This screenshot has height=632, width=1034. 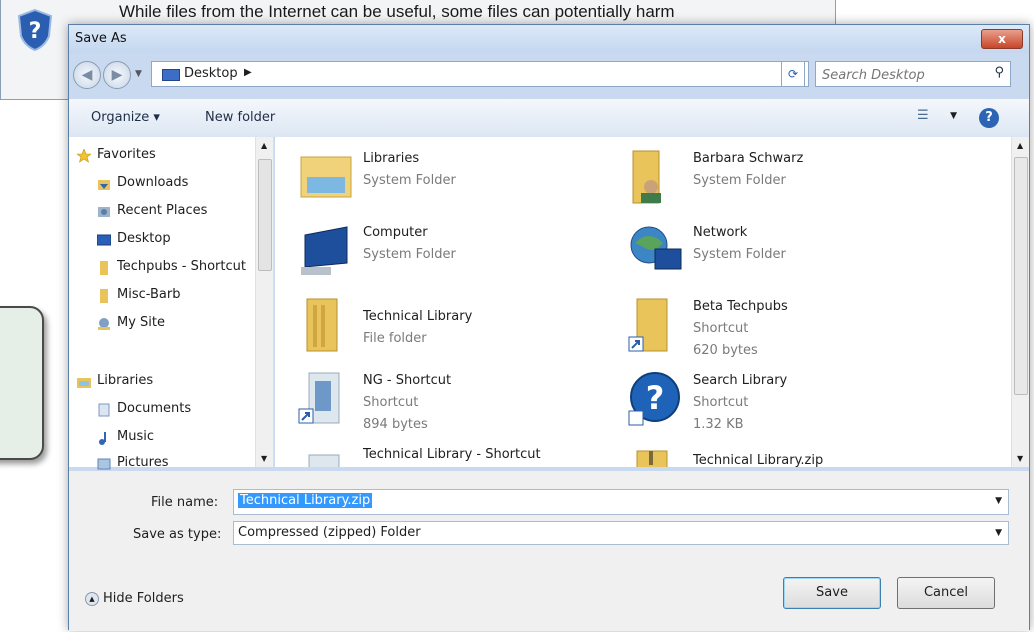 What do you see at coordinates (22, 383) in the screenshot?
I see `callout-box` at bounding box center [22, 383].